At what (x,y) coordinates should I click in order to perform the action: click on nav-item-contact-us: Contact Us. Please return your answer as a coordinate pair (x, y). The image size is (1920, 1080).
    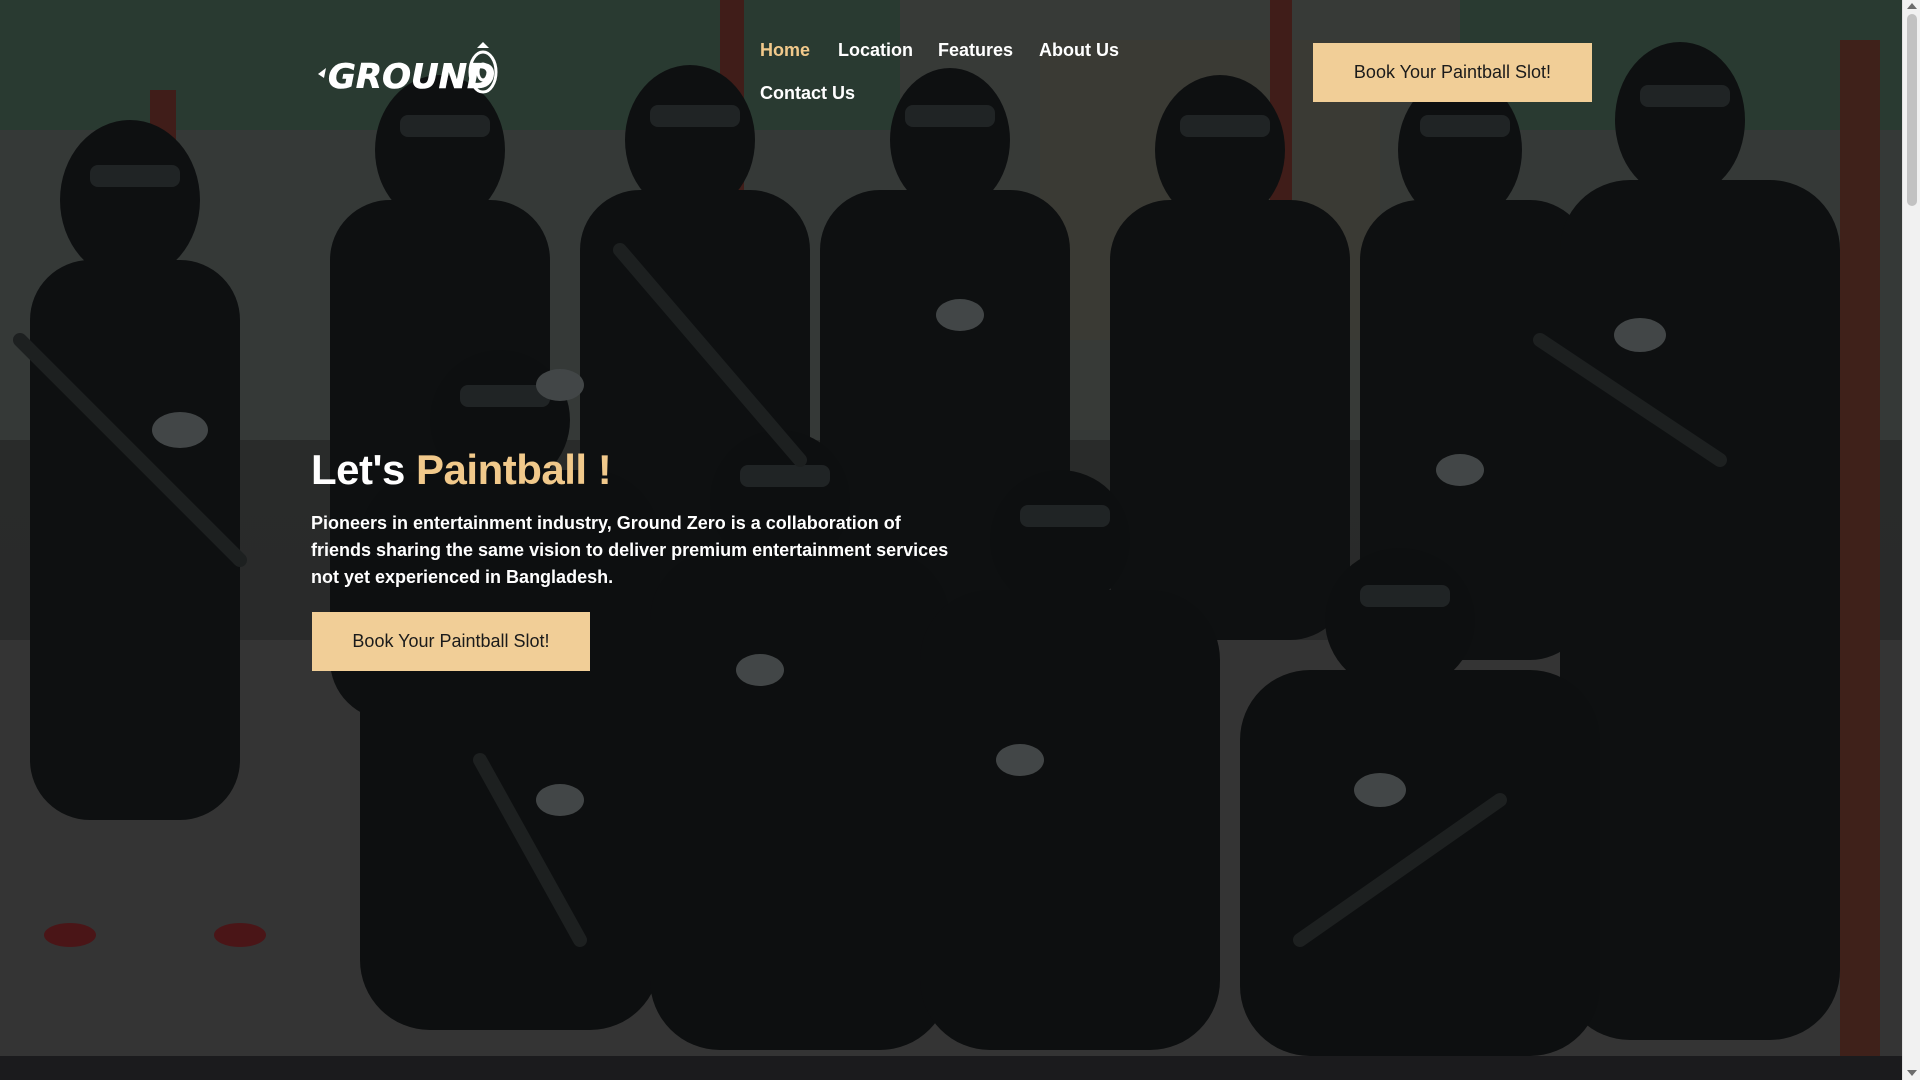
    Looking at the image, I should click on (807, 93).